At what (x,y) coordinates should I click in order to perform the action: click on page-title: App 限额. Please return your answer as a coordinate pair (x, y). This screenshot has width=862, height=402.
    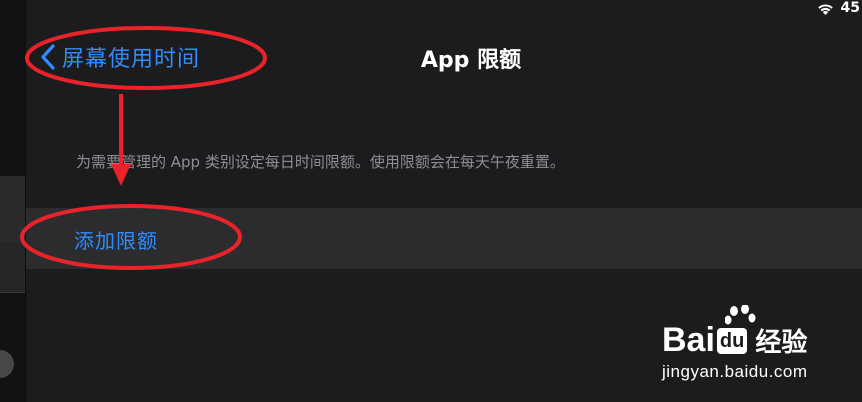
    Looking at the image, I should click on (471, 60).